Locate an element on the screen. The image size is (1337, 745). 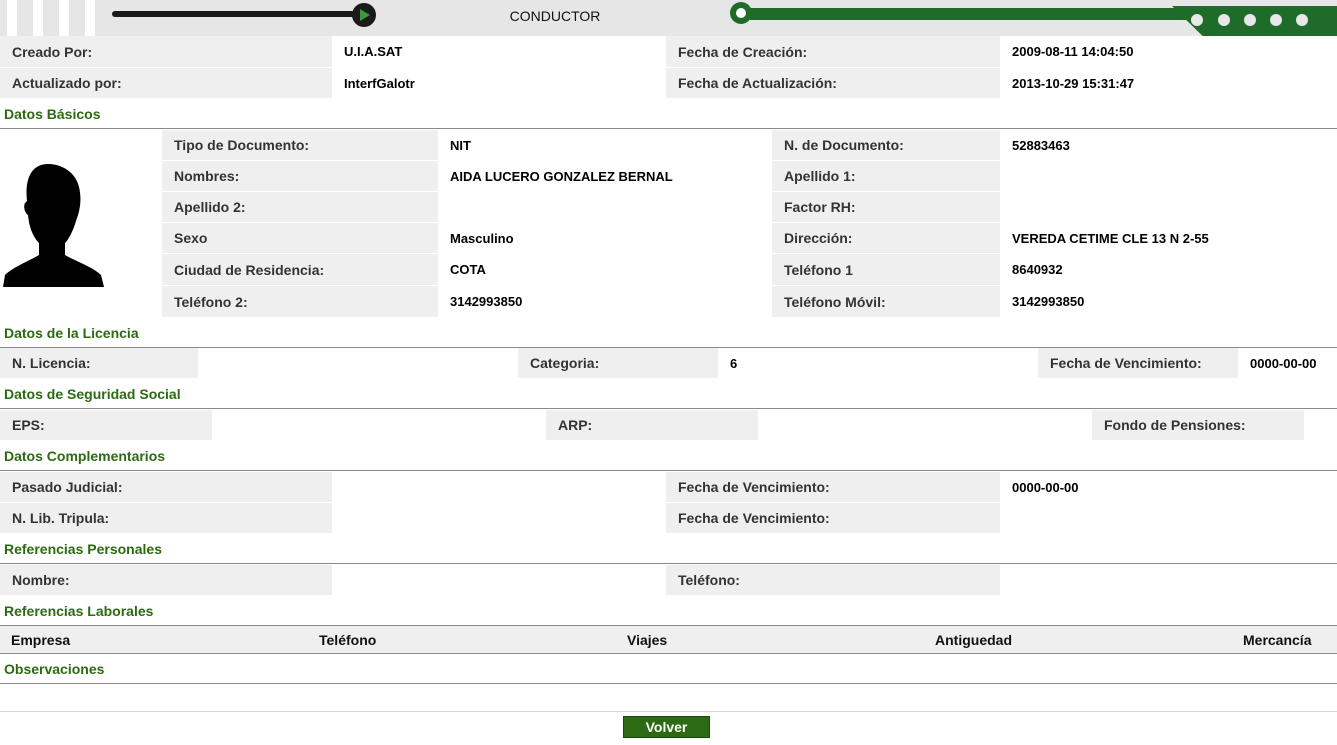
updated-by-value: InterfGalotr is located at coordinates (499, 83).